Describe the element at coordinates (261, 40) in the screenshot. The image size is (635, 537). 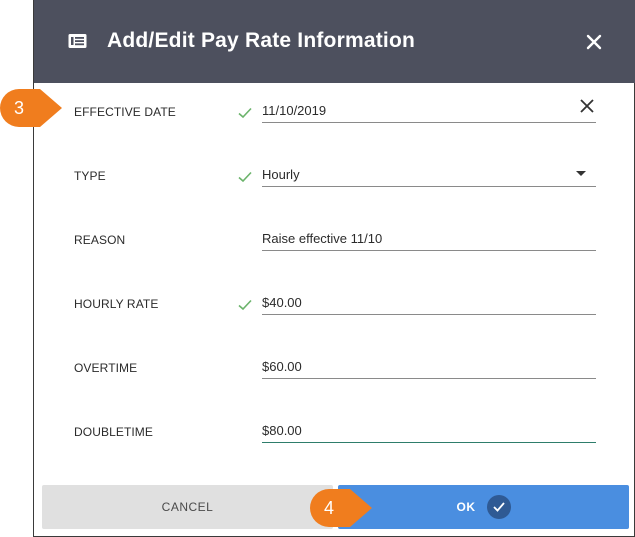
I see `dialog-title: Add/Edit Pay Rate Information` at that location.